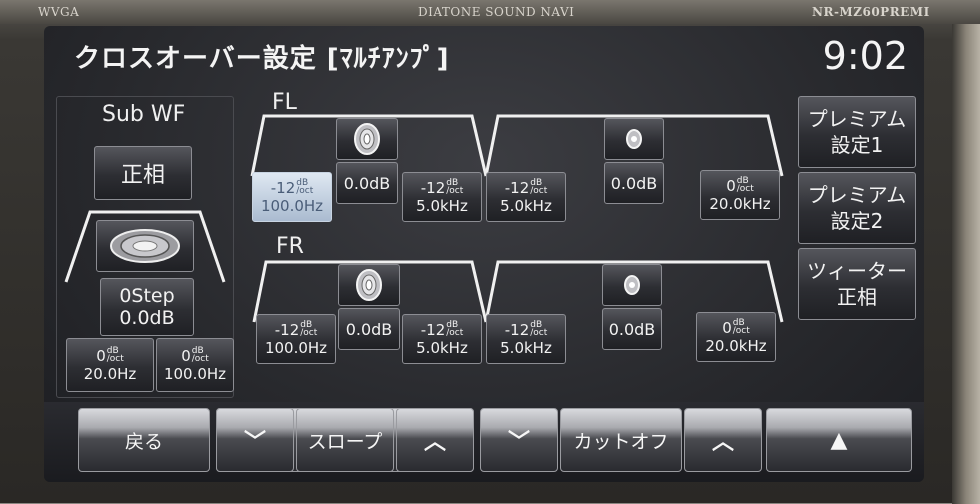 Image resolution: width=980 pixels, height=504 pixels. What do you see at coordinates (741, 331) in the screenshot?
I see `fr-tweeter-lpf-unit-oct: /oct` at bounding box center [741, 331].